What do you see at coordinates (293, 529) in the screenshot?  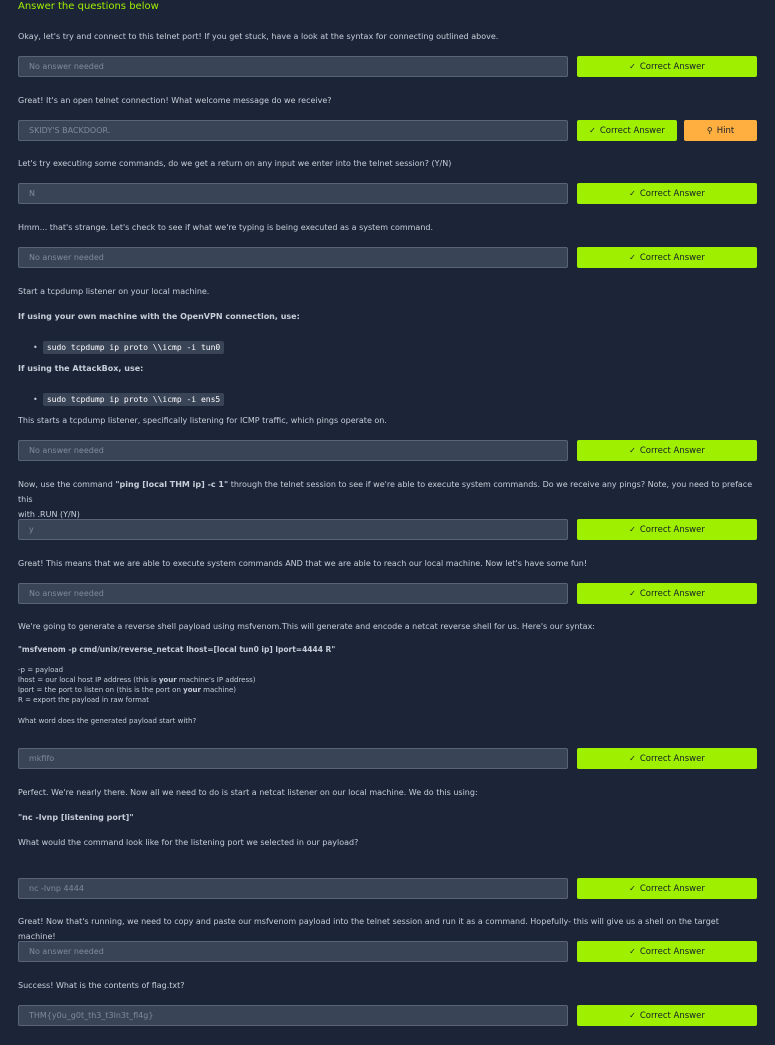 I see `answer-field: y` at bounding box center [293, 529].